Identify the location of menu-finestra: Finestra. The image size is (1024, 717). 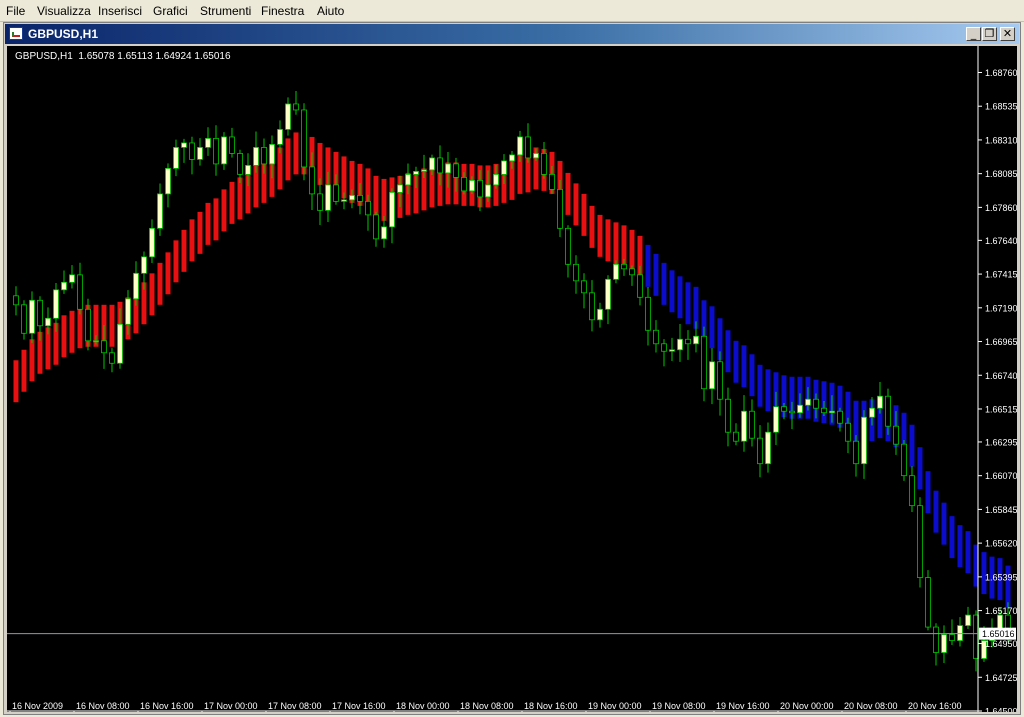
(282, 11).